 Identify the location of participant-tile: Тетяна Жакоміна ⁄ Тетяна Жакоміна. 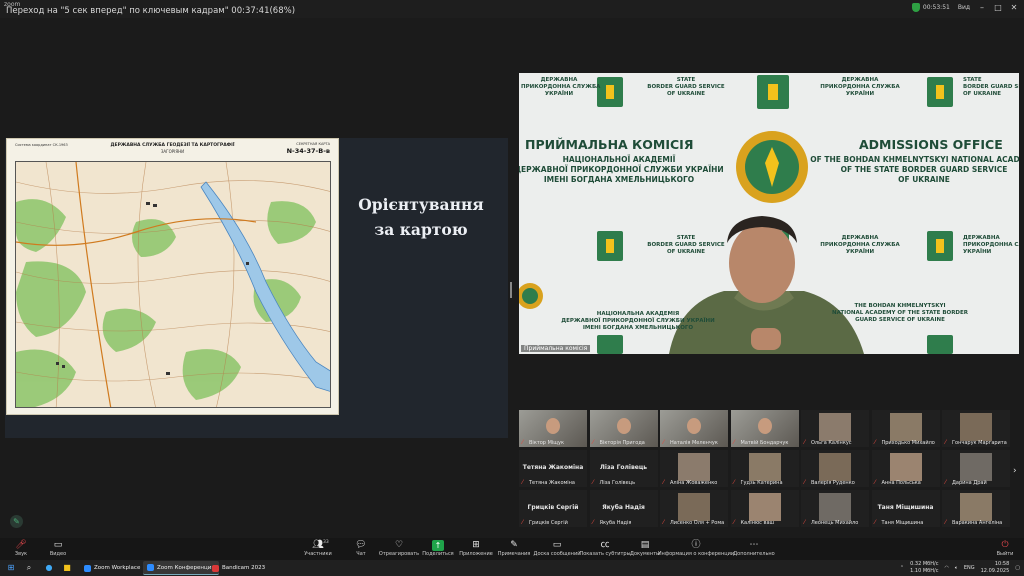
(553, 468).